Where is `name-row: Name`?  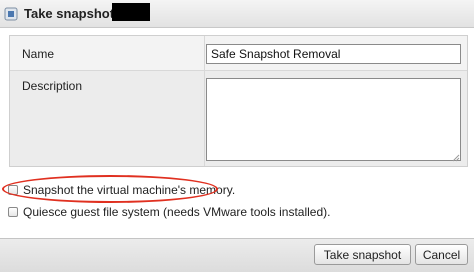 name-row: Name is located at coordinates (238, 53).